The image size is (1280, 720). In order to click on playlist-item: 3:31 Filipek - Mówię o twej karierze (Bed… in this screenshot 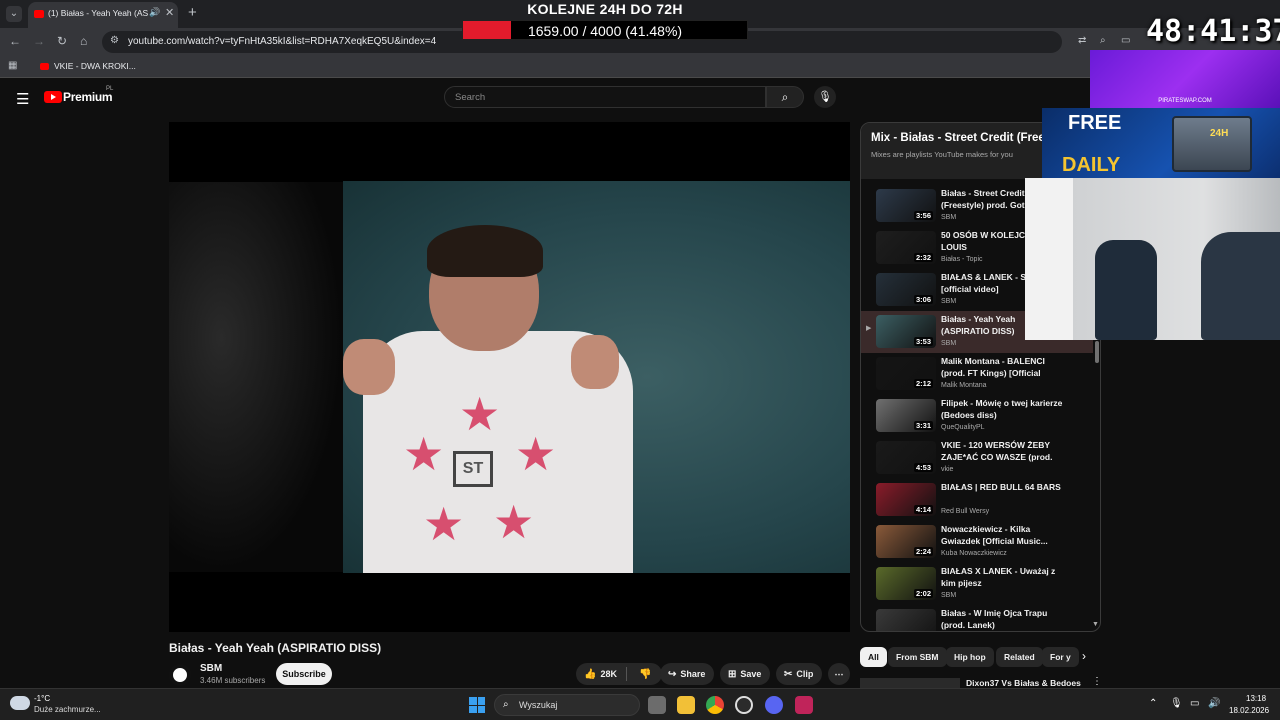, I will do `click(977, 416)`.